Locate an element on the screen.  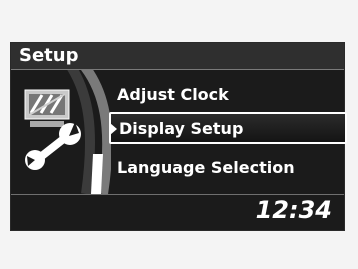
footer-divider is located at coordinates (177, 194).